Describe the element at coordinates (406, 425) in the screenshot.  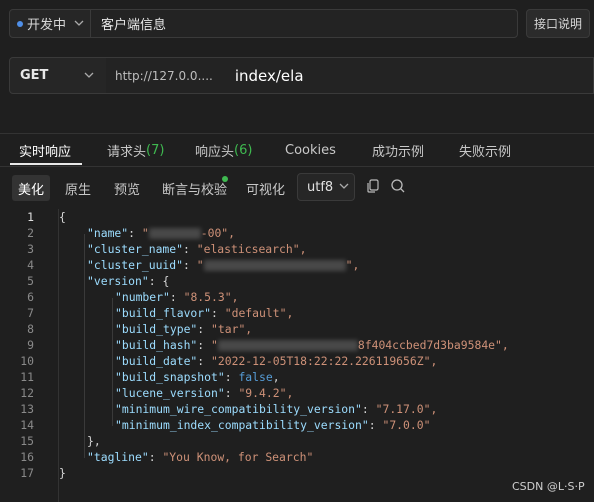
I see `code-token: "7.0.0"` at that location.